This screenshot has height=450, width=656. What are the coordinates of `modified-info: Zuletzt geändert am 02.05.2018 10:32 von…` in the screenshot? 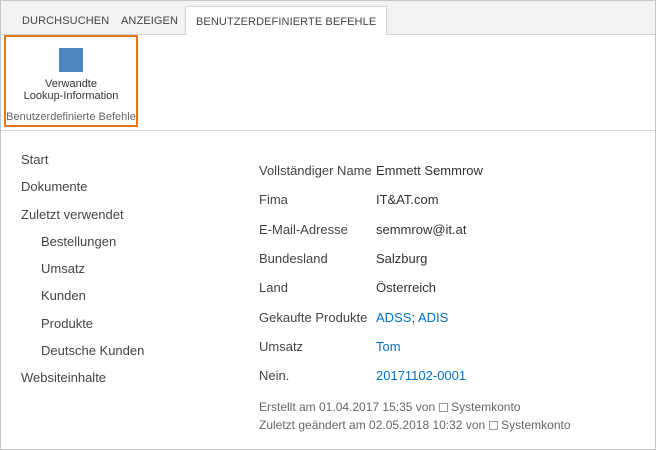 It's located at (415, 425).